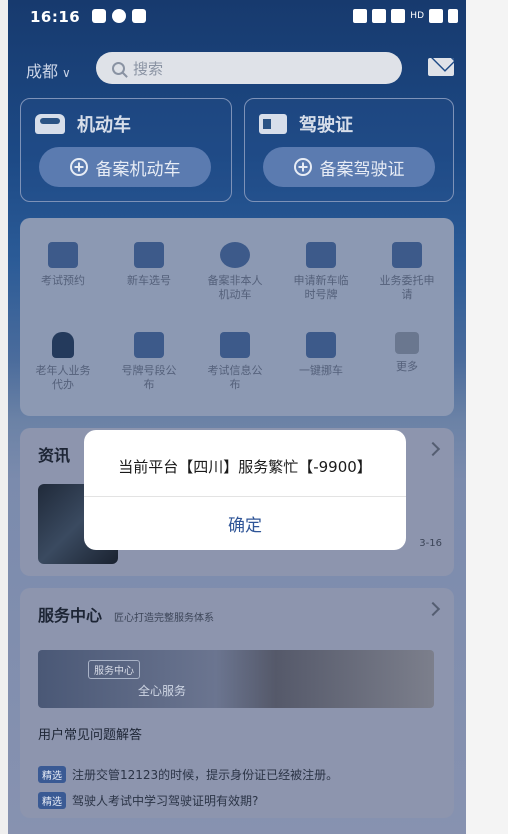 The image size is (508, 834). Describe the element at coordinates (236, 679) in the screenshot. I see `service-banner: 服务中心 全心服务` at that location.